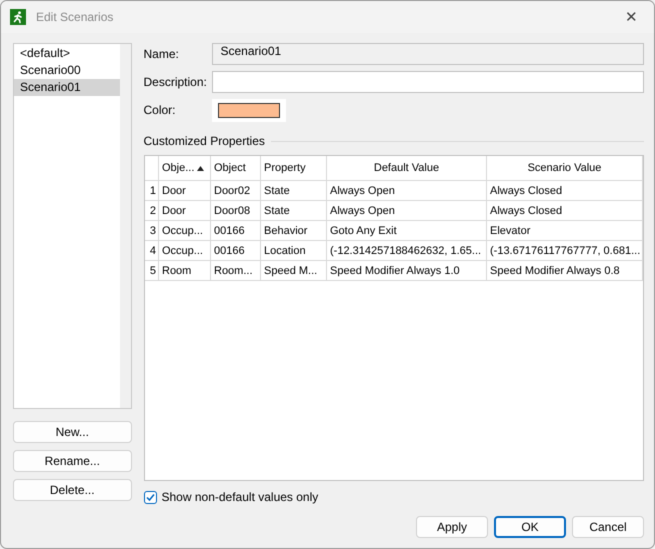  I want to click on description-field, so click(428, 82).